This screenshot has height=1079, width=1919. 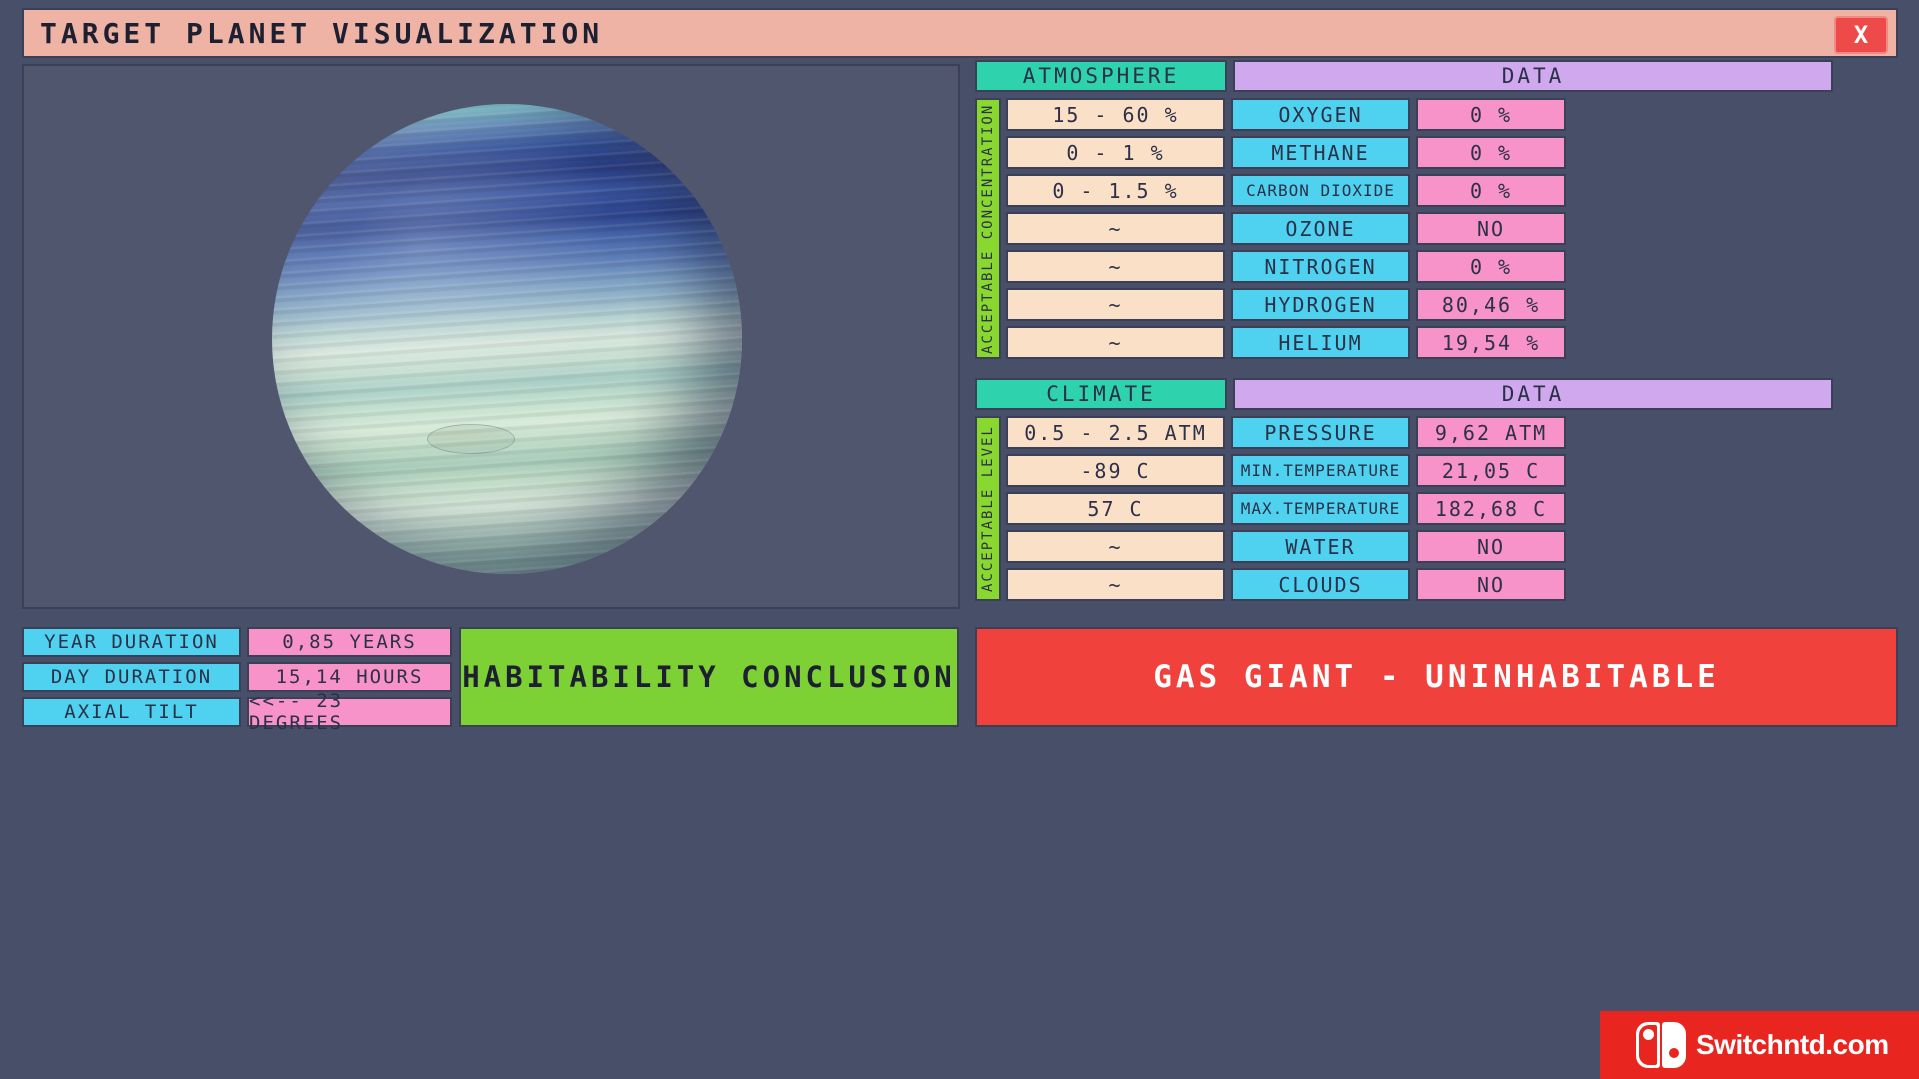 I want to click on stat-label: AXIAL TILT, so click(x=131, y=712).